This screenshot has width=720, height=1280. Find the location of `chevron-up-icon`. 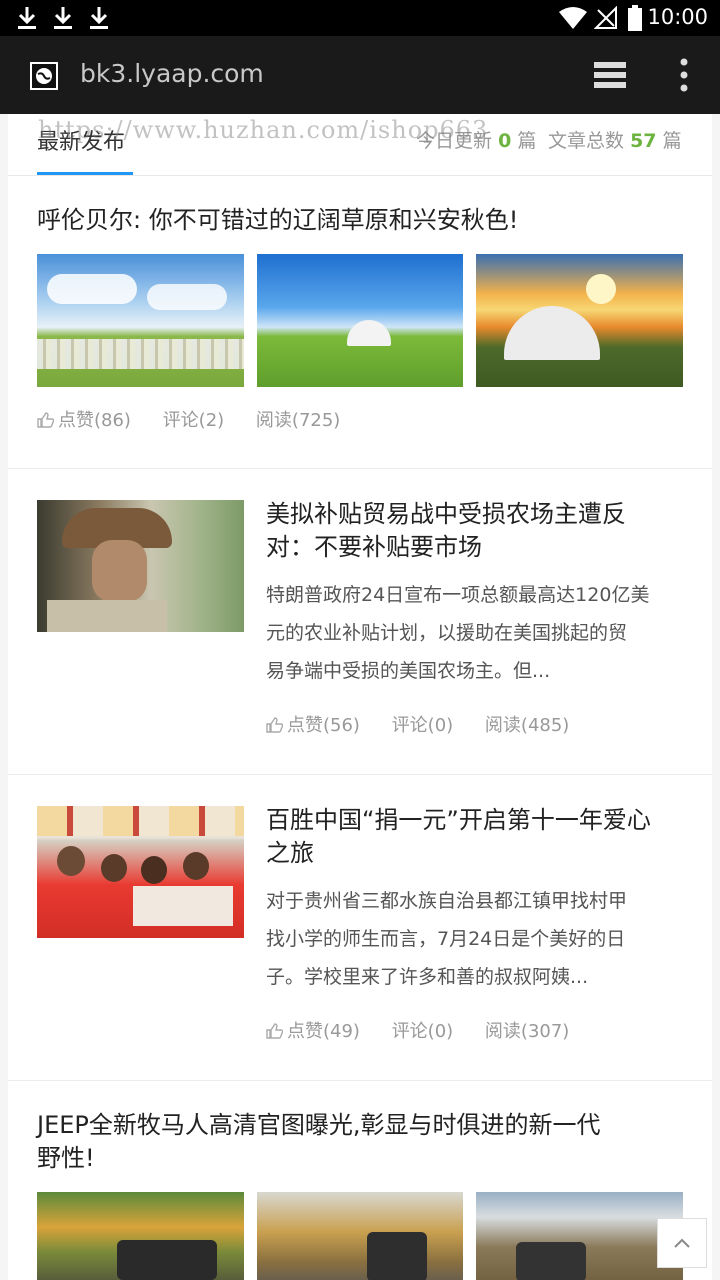

chevron-up-icon is located at coordinates (682, 1243).